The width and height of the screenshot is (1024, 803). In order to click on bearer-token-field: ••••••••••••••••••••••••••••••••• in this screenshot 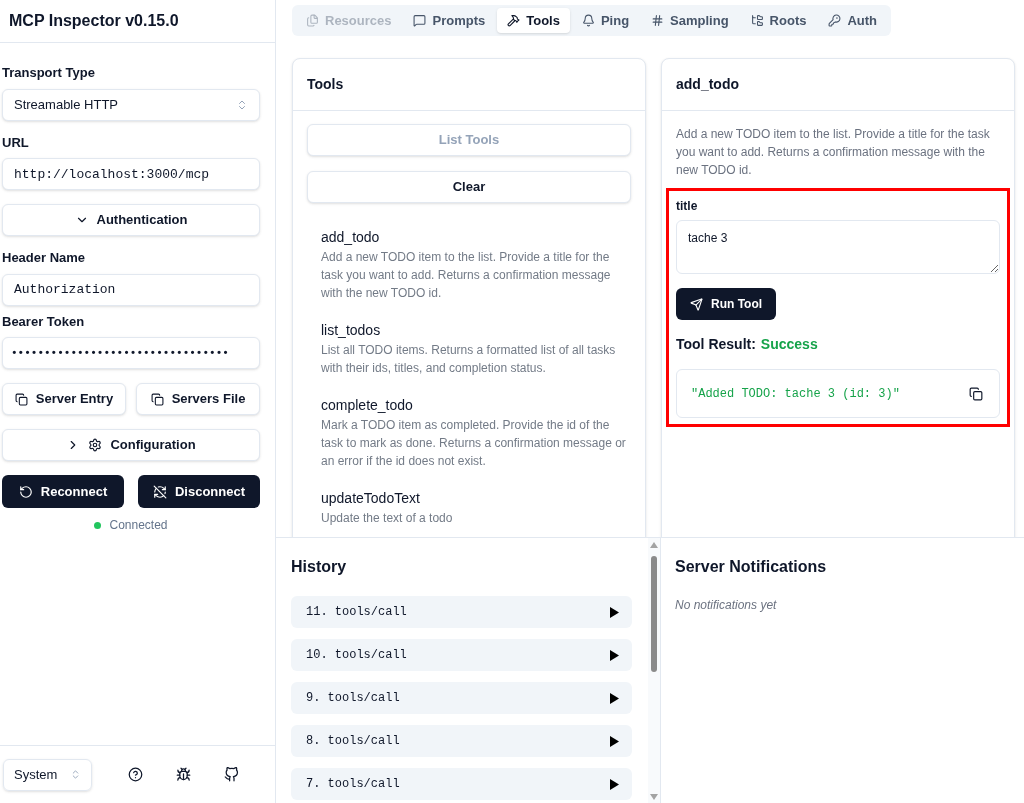, I will do `click(131, 353)`.